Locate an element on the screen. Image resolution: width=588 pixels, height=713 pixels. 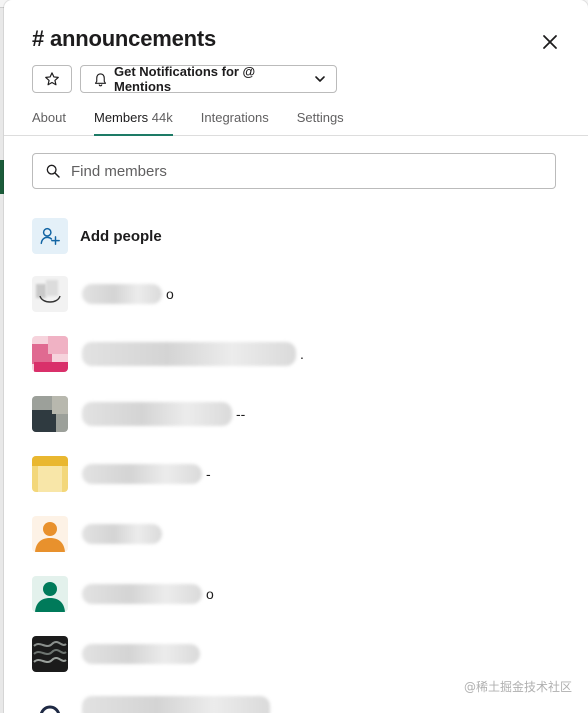
member-name-tail: - is located at coordinates (208, 474).